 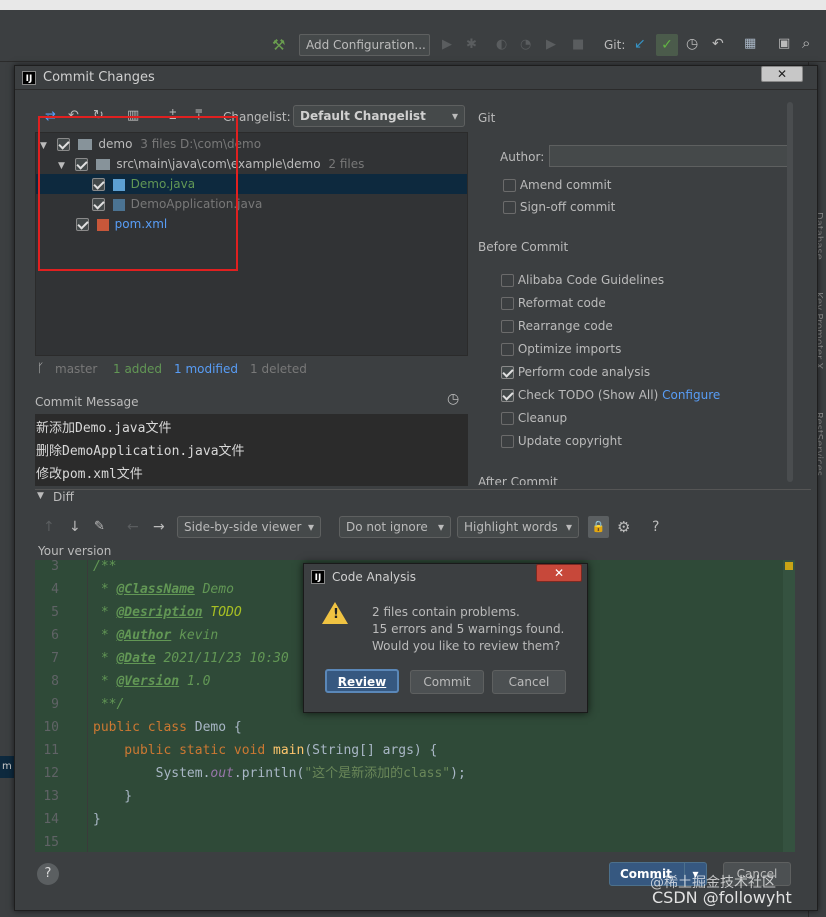 What do you see at coordinates (518, 527) in the screenshot?
I see `highlight-mode-select: Highlight words` at bounding box center [518, 527].